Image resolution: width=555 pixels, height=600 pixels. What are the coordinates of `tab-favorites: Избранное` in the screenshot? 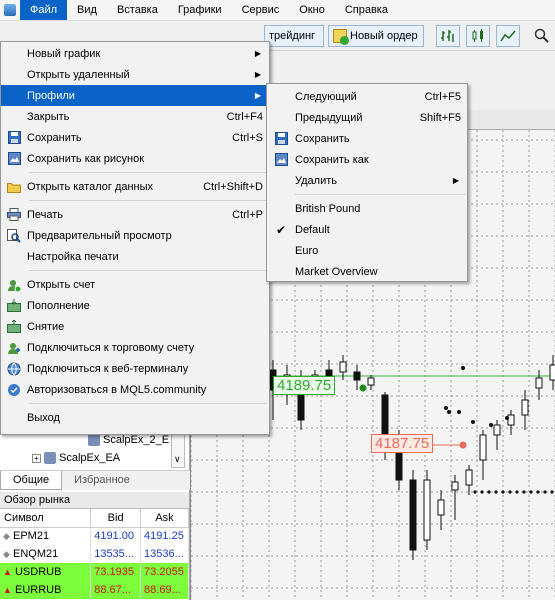 It's located at (102, 480).